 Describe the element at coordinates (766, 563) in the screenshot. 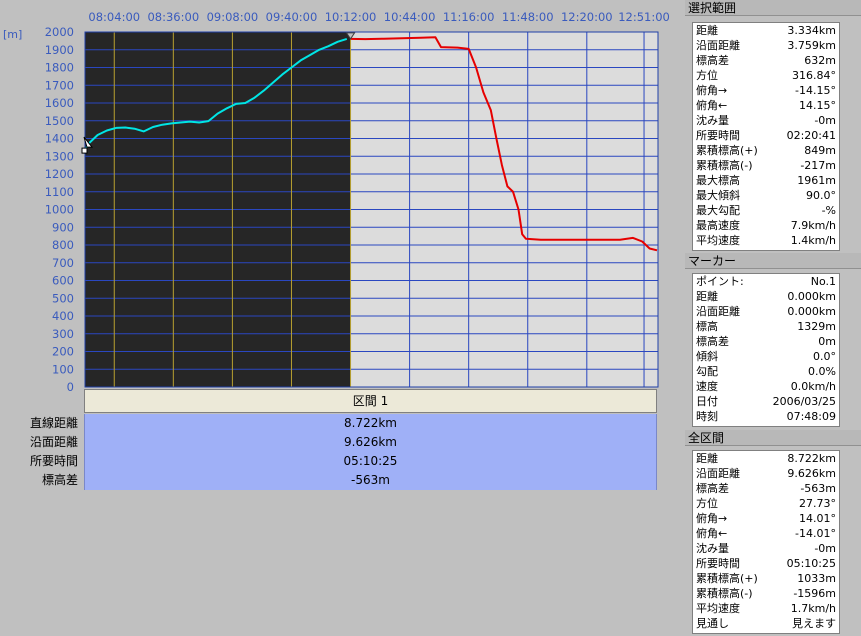

I see `panel-row: 所要時間 05:10:25` at that location.